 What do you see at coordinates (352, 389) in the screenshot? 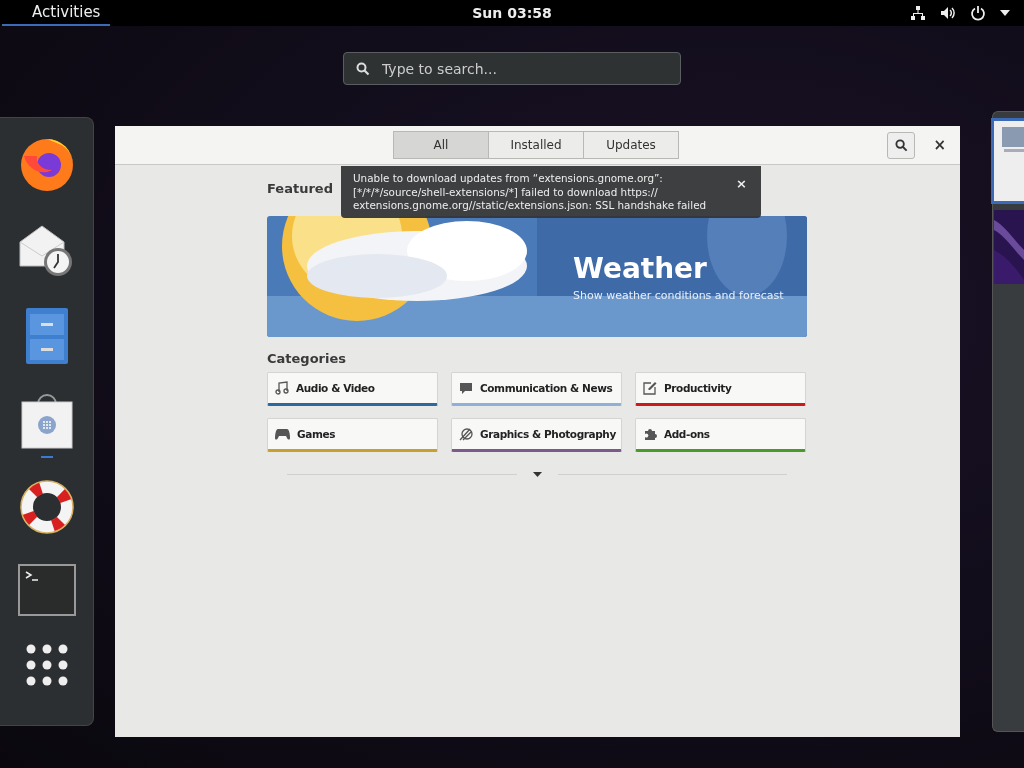
I see `category-button: Audio & Video` at bounding box center [352, 389].